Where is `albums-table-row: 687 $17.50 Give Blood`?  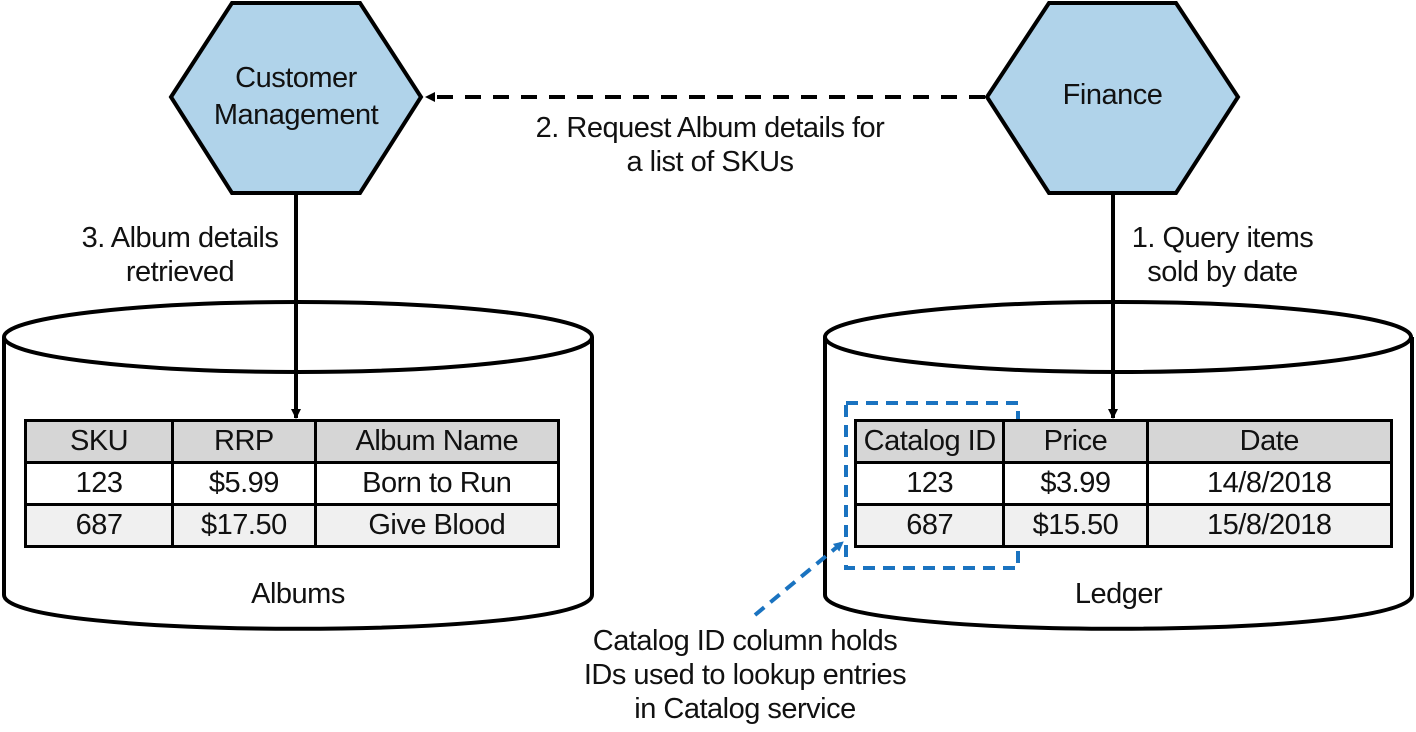
albums-table-row: 687 $17.50 Give Blood is located at coordinates (292, 525).